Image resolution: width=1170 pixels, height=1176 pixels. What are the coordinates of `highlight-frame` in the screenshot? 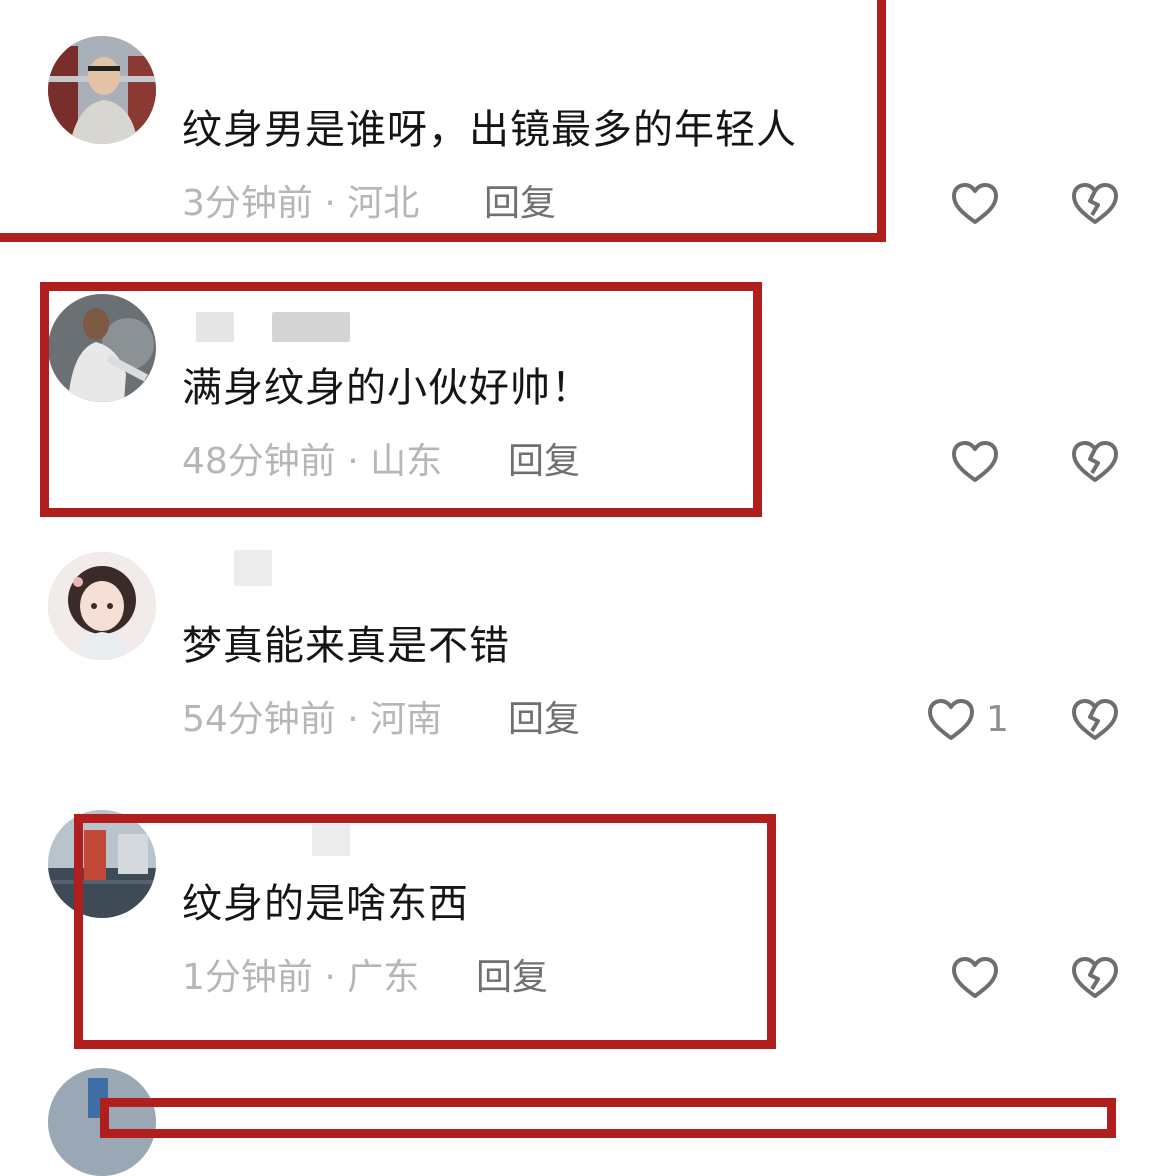 It's located at (608, 1118).